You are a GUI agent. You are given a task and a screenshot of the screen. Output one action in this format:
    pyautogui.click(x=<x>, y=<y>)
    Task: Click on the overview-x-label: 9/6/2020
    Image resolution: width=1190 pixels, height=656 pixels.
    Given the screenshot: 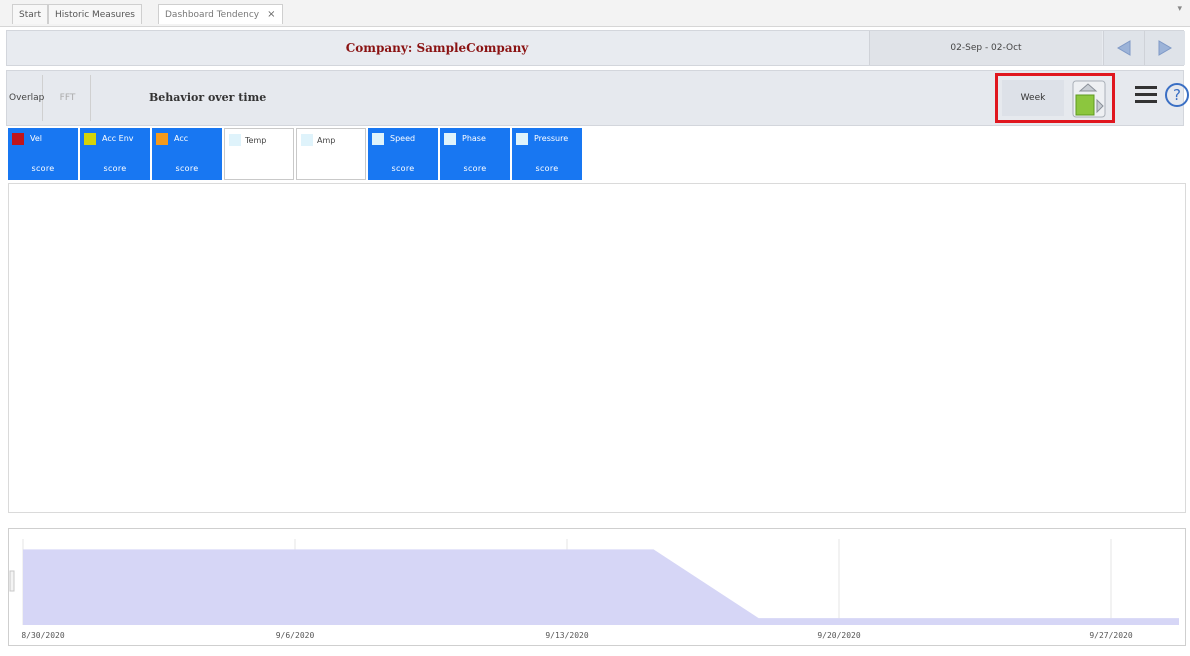 What is the action you would take?
    pyautogui.click(x=295, y=635)
    